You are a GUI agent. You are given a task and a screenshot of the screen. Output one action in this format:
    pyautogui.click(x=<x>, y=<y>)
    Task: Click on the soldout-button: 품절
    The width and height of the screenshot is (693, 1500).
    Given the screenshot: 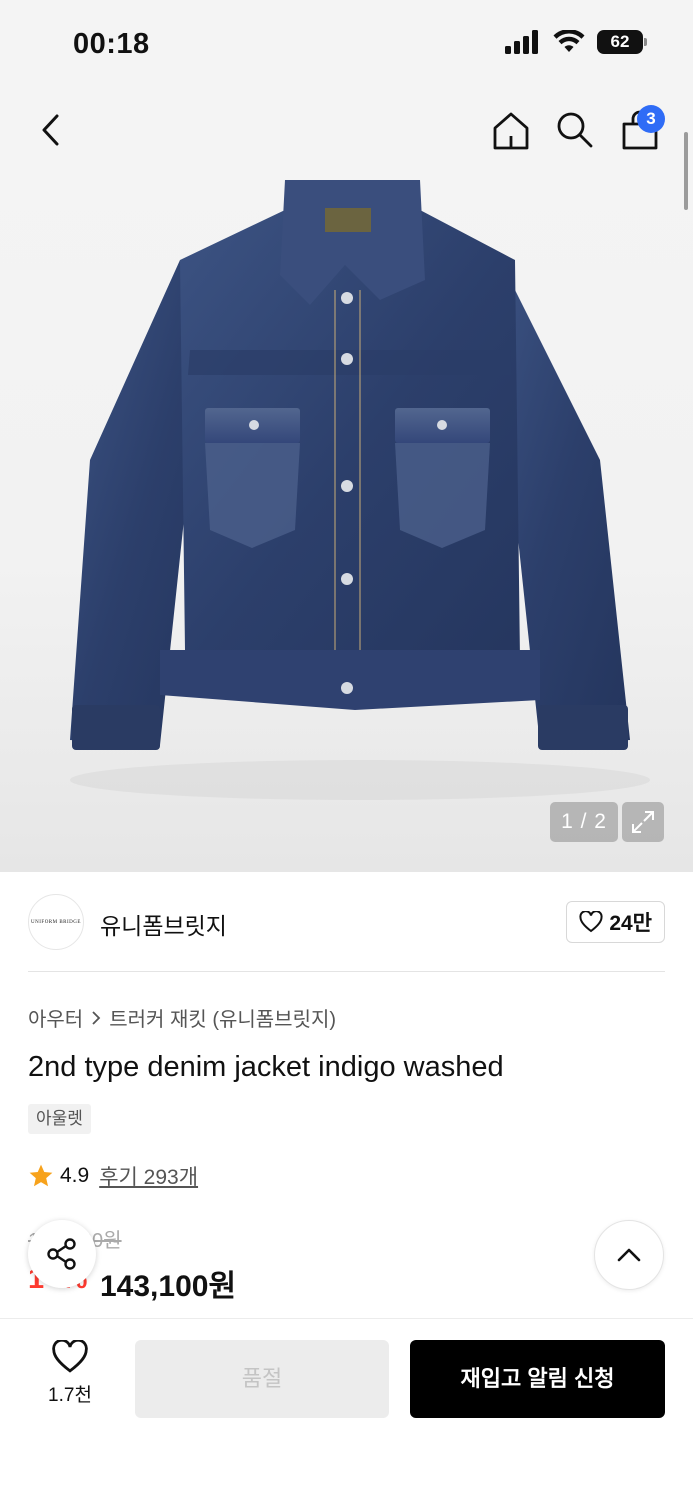 What is the action you would take?
    pyautogui.click(x=262, y=1379)
    